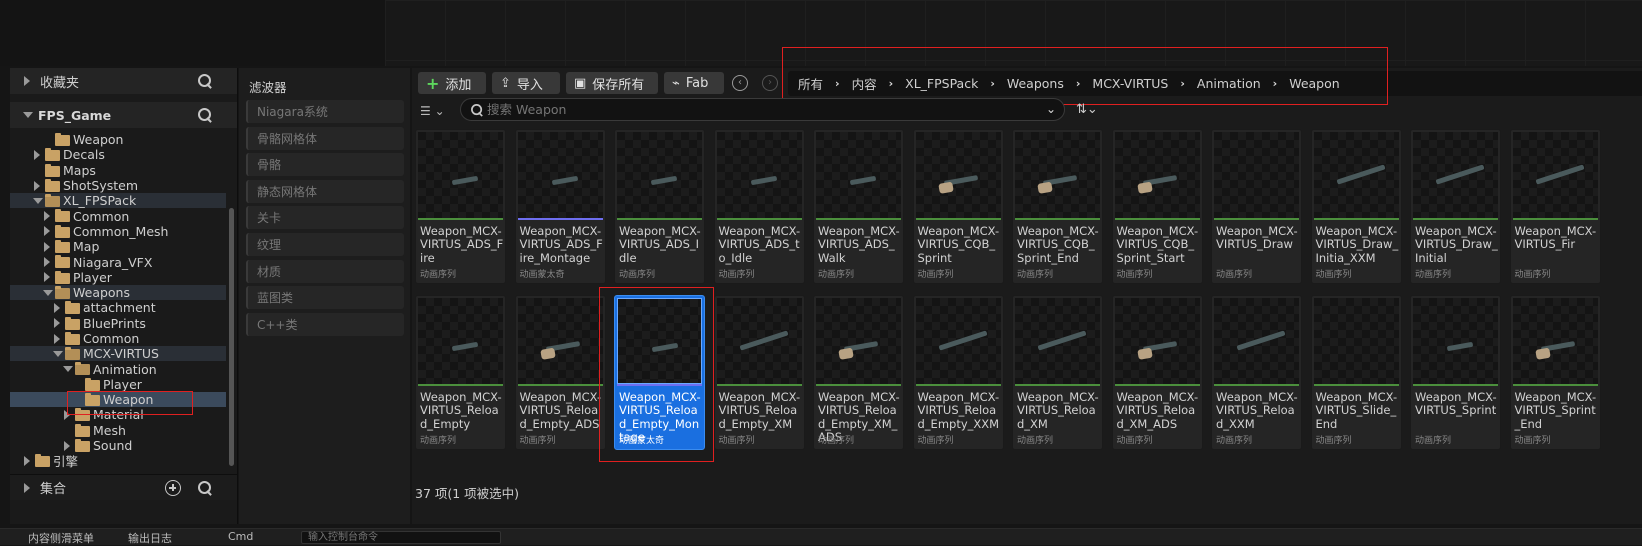 The height and width of the screenshot is (546, 1642). I want to click on breadcrumb-item: XL_FPSPack, so click(941, 83).